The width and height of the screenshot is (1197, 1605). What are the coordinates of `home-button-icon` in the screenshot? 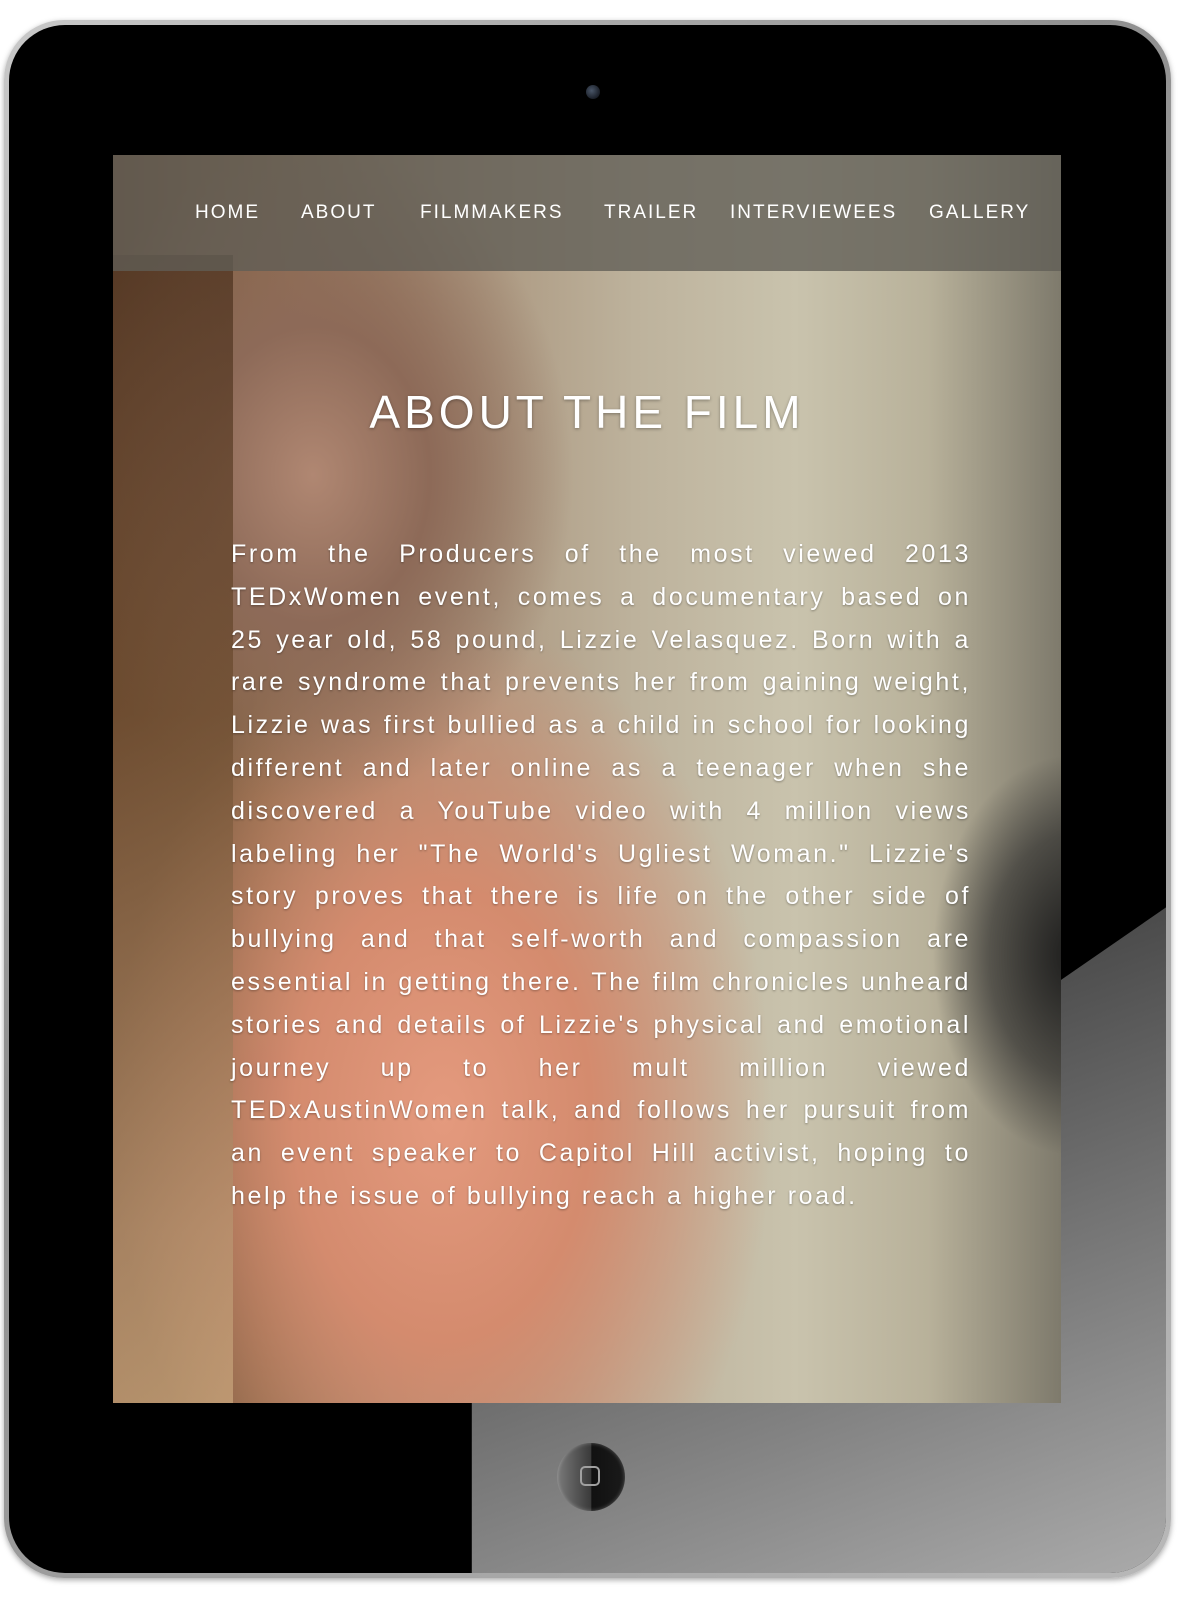 It's located at (591, 1477).